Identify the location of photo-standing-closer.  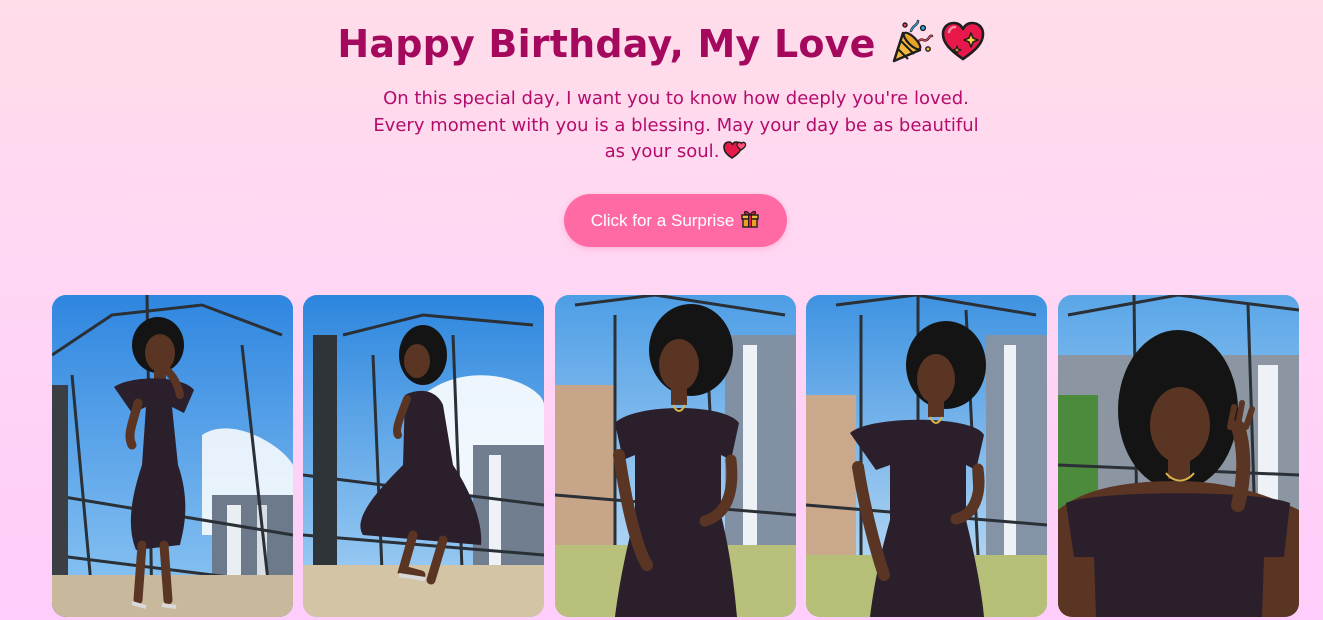
(675, 456).